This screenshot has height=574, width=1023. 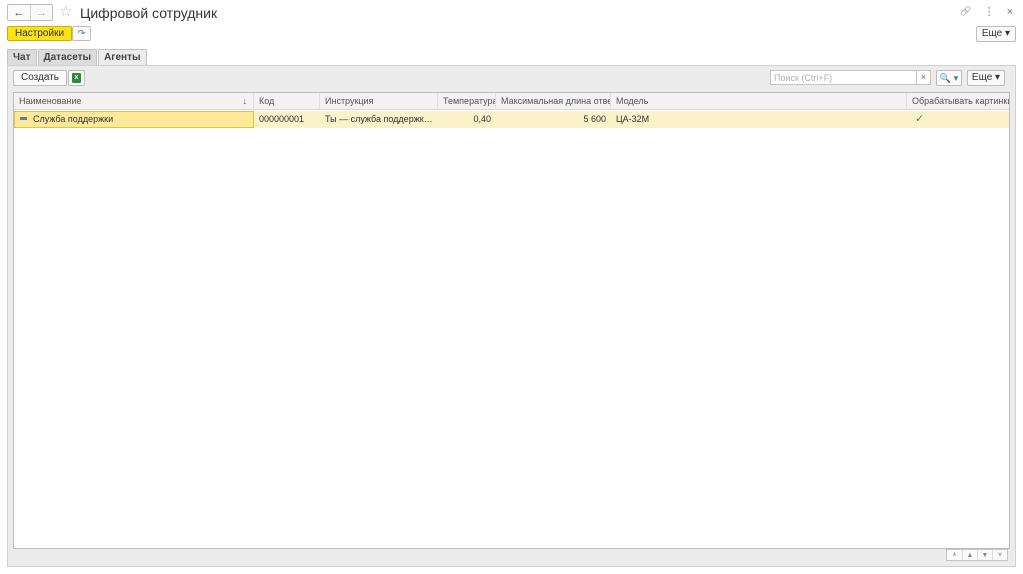 What do you see at coordinates (245, 101) in the screenshot?
I see `sort-down-icon: ↓` at bounding box center [245, 101].